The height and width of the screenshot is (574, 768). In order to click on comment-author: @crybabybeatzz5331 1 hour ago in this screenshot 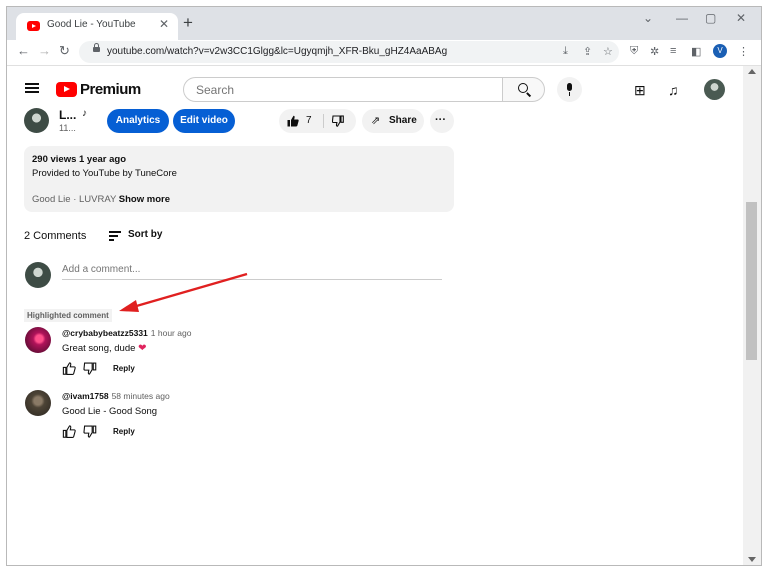, I will do `click(126, 333)`.